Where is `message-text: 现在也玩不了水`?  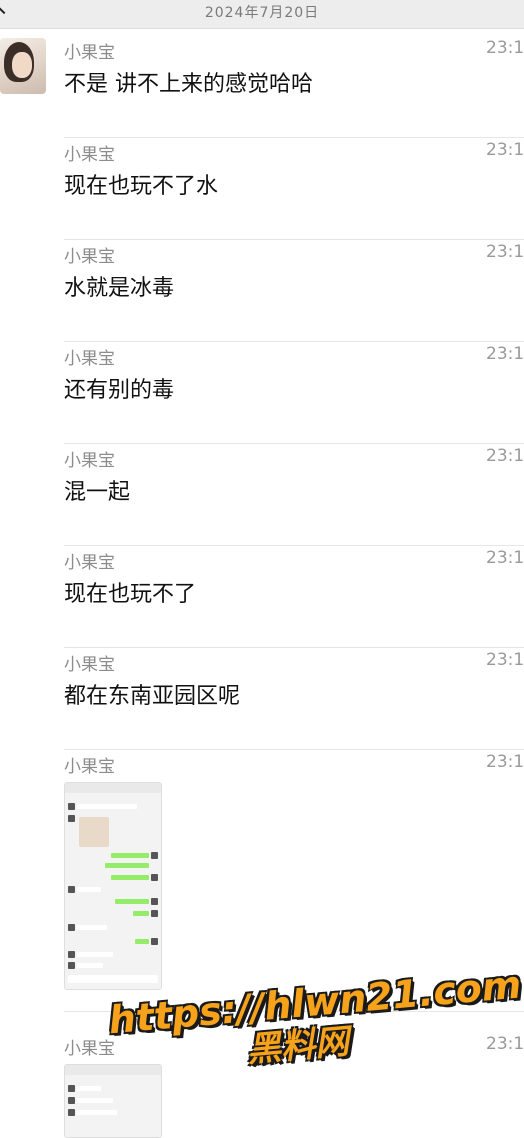
message-text: 现在也玩不了水 is located at coordinates (141, 186).